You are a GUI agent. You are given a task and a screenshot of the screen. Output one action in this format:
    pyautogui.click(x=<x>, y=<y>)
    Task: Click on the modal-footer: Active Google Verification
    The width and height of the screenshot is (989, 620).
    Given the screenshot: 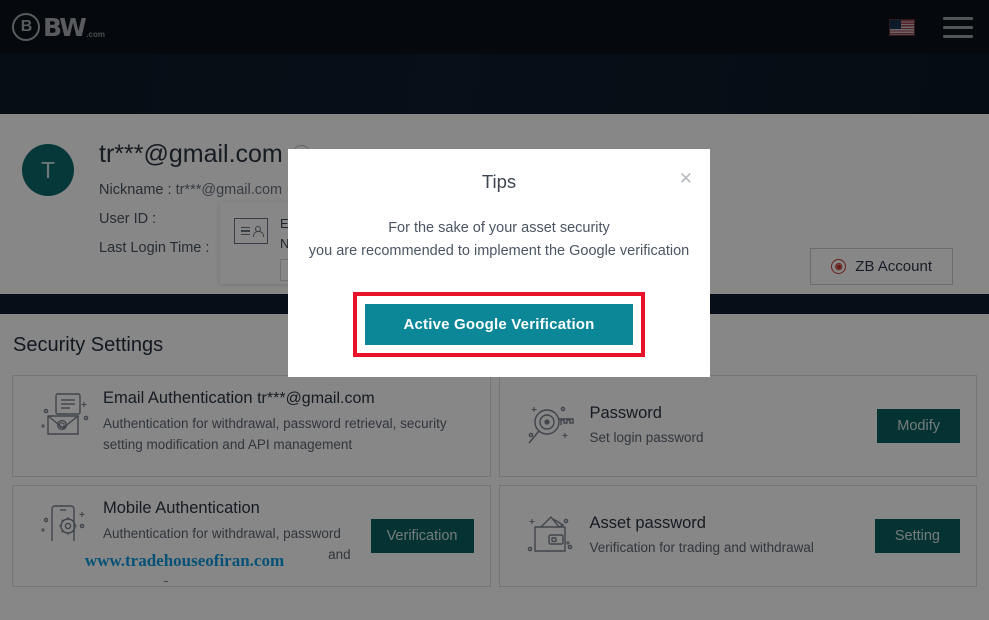 What is the action you would take?
    pyautogui.click(x=499, y=324)
    